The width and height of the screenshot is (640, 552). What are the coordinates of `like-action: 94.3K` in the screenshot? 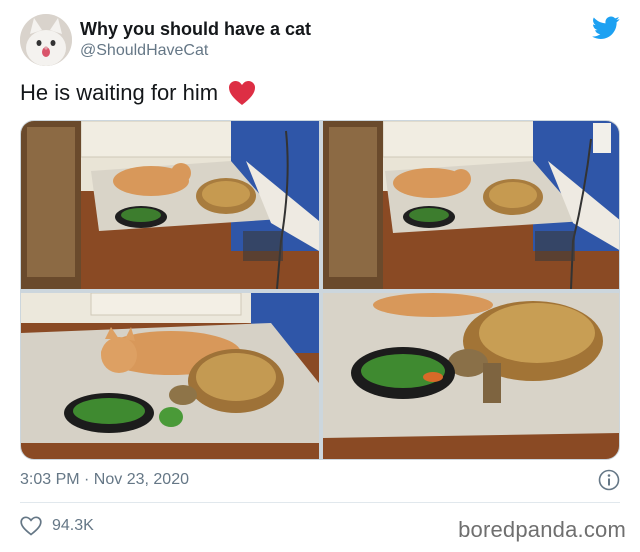 It's located at (57, 526).